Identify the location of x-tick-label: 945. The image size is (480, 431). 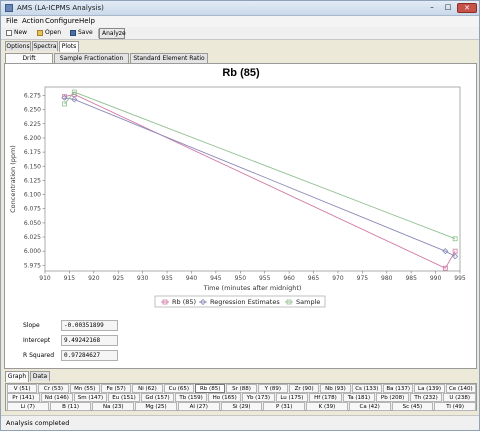
(216, 278).